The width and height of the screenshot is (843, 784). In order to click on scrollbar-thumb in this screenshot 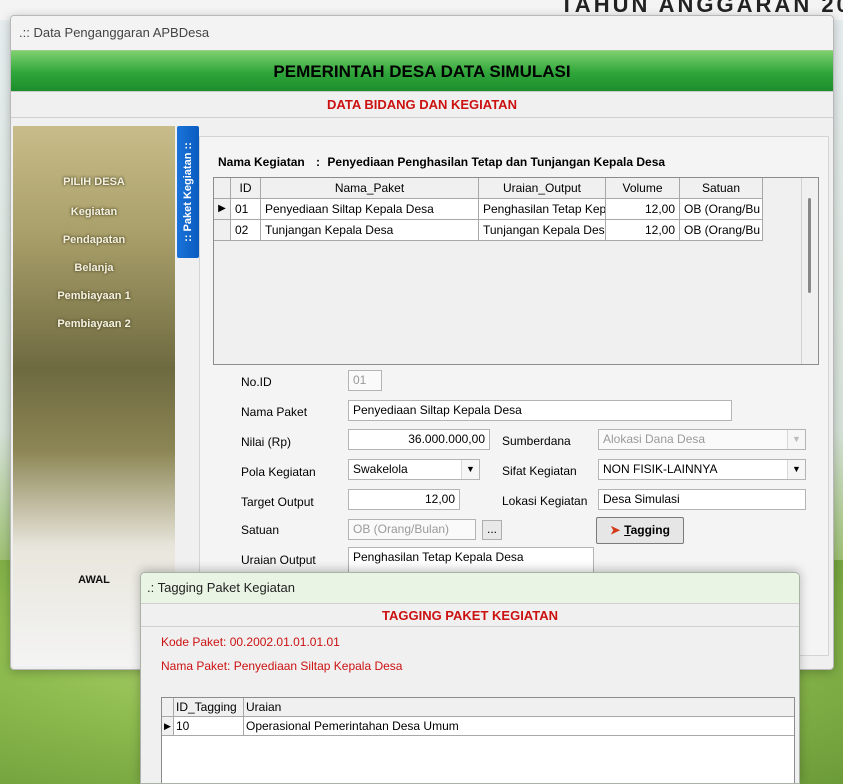, I will do `click(809, 245)`.